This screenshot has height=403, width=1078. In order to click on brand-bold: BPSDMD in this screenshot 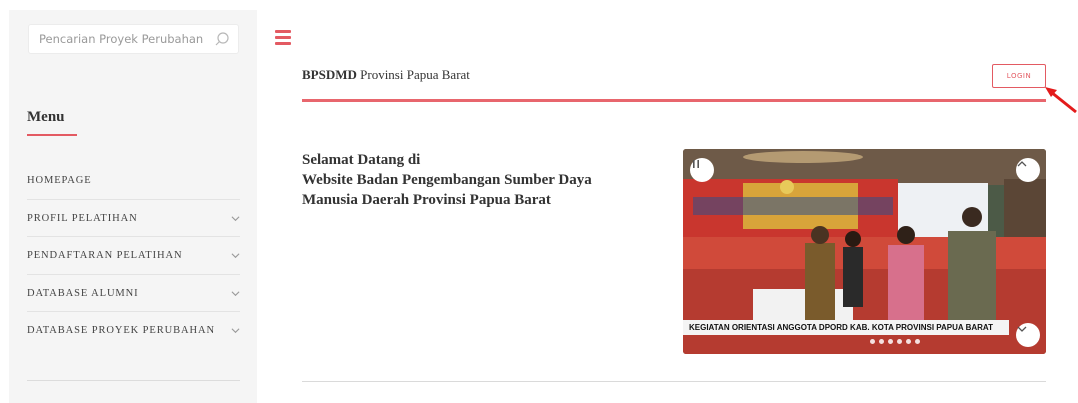, I will do `click(329, 74)`.